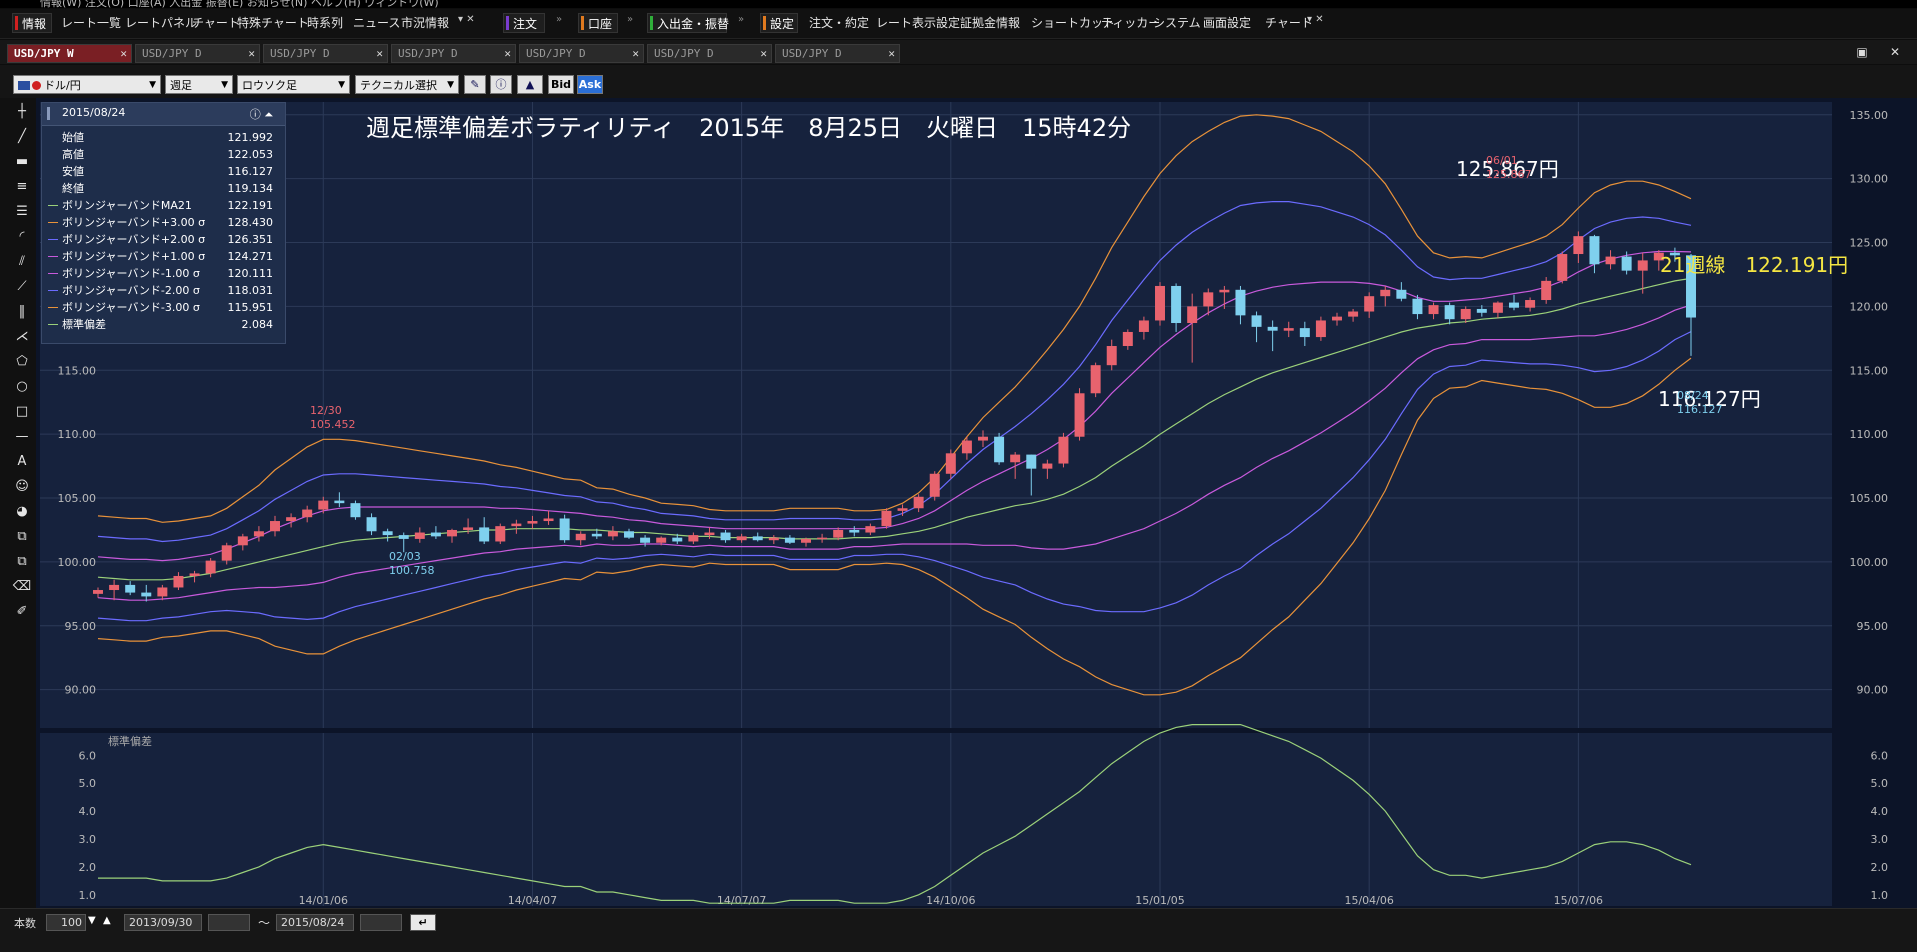  I want to click on menu-scroll-icon: », so click(559, 19).